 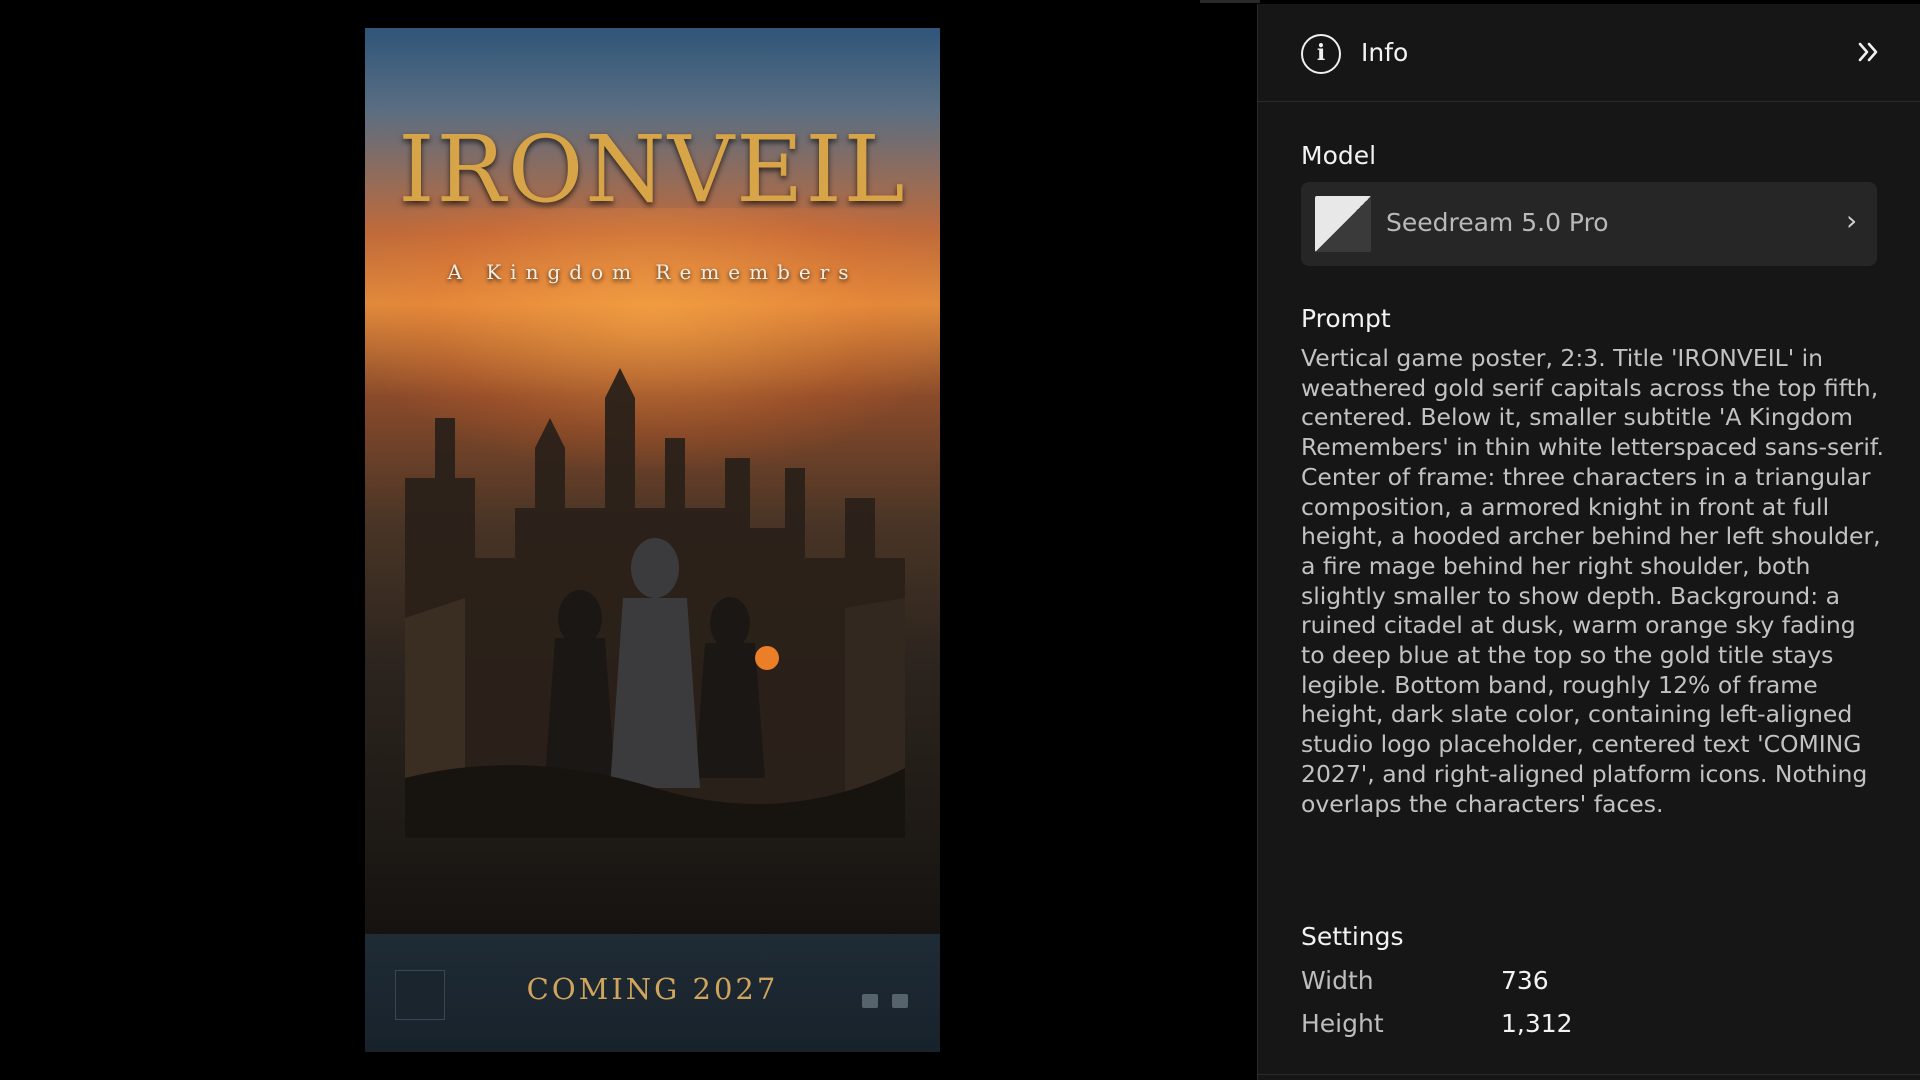 I want to click on poster-subtitle: A Kingdom Remembers, so click(x=652, y=272).